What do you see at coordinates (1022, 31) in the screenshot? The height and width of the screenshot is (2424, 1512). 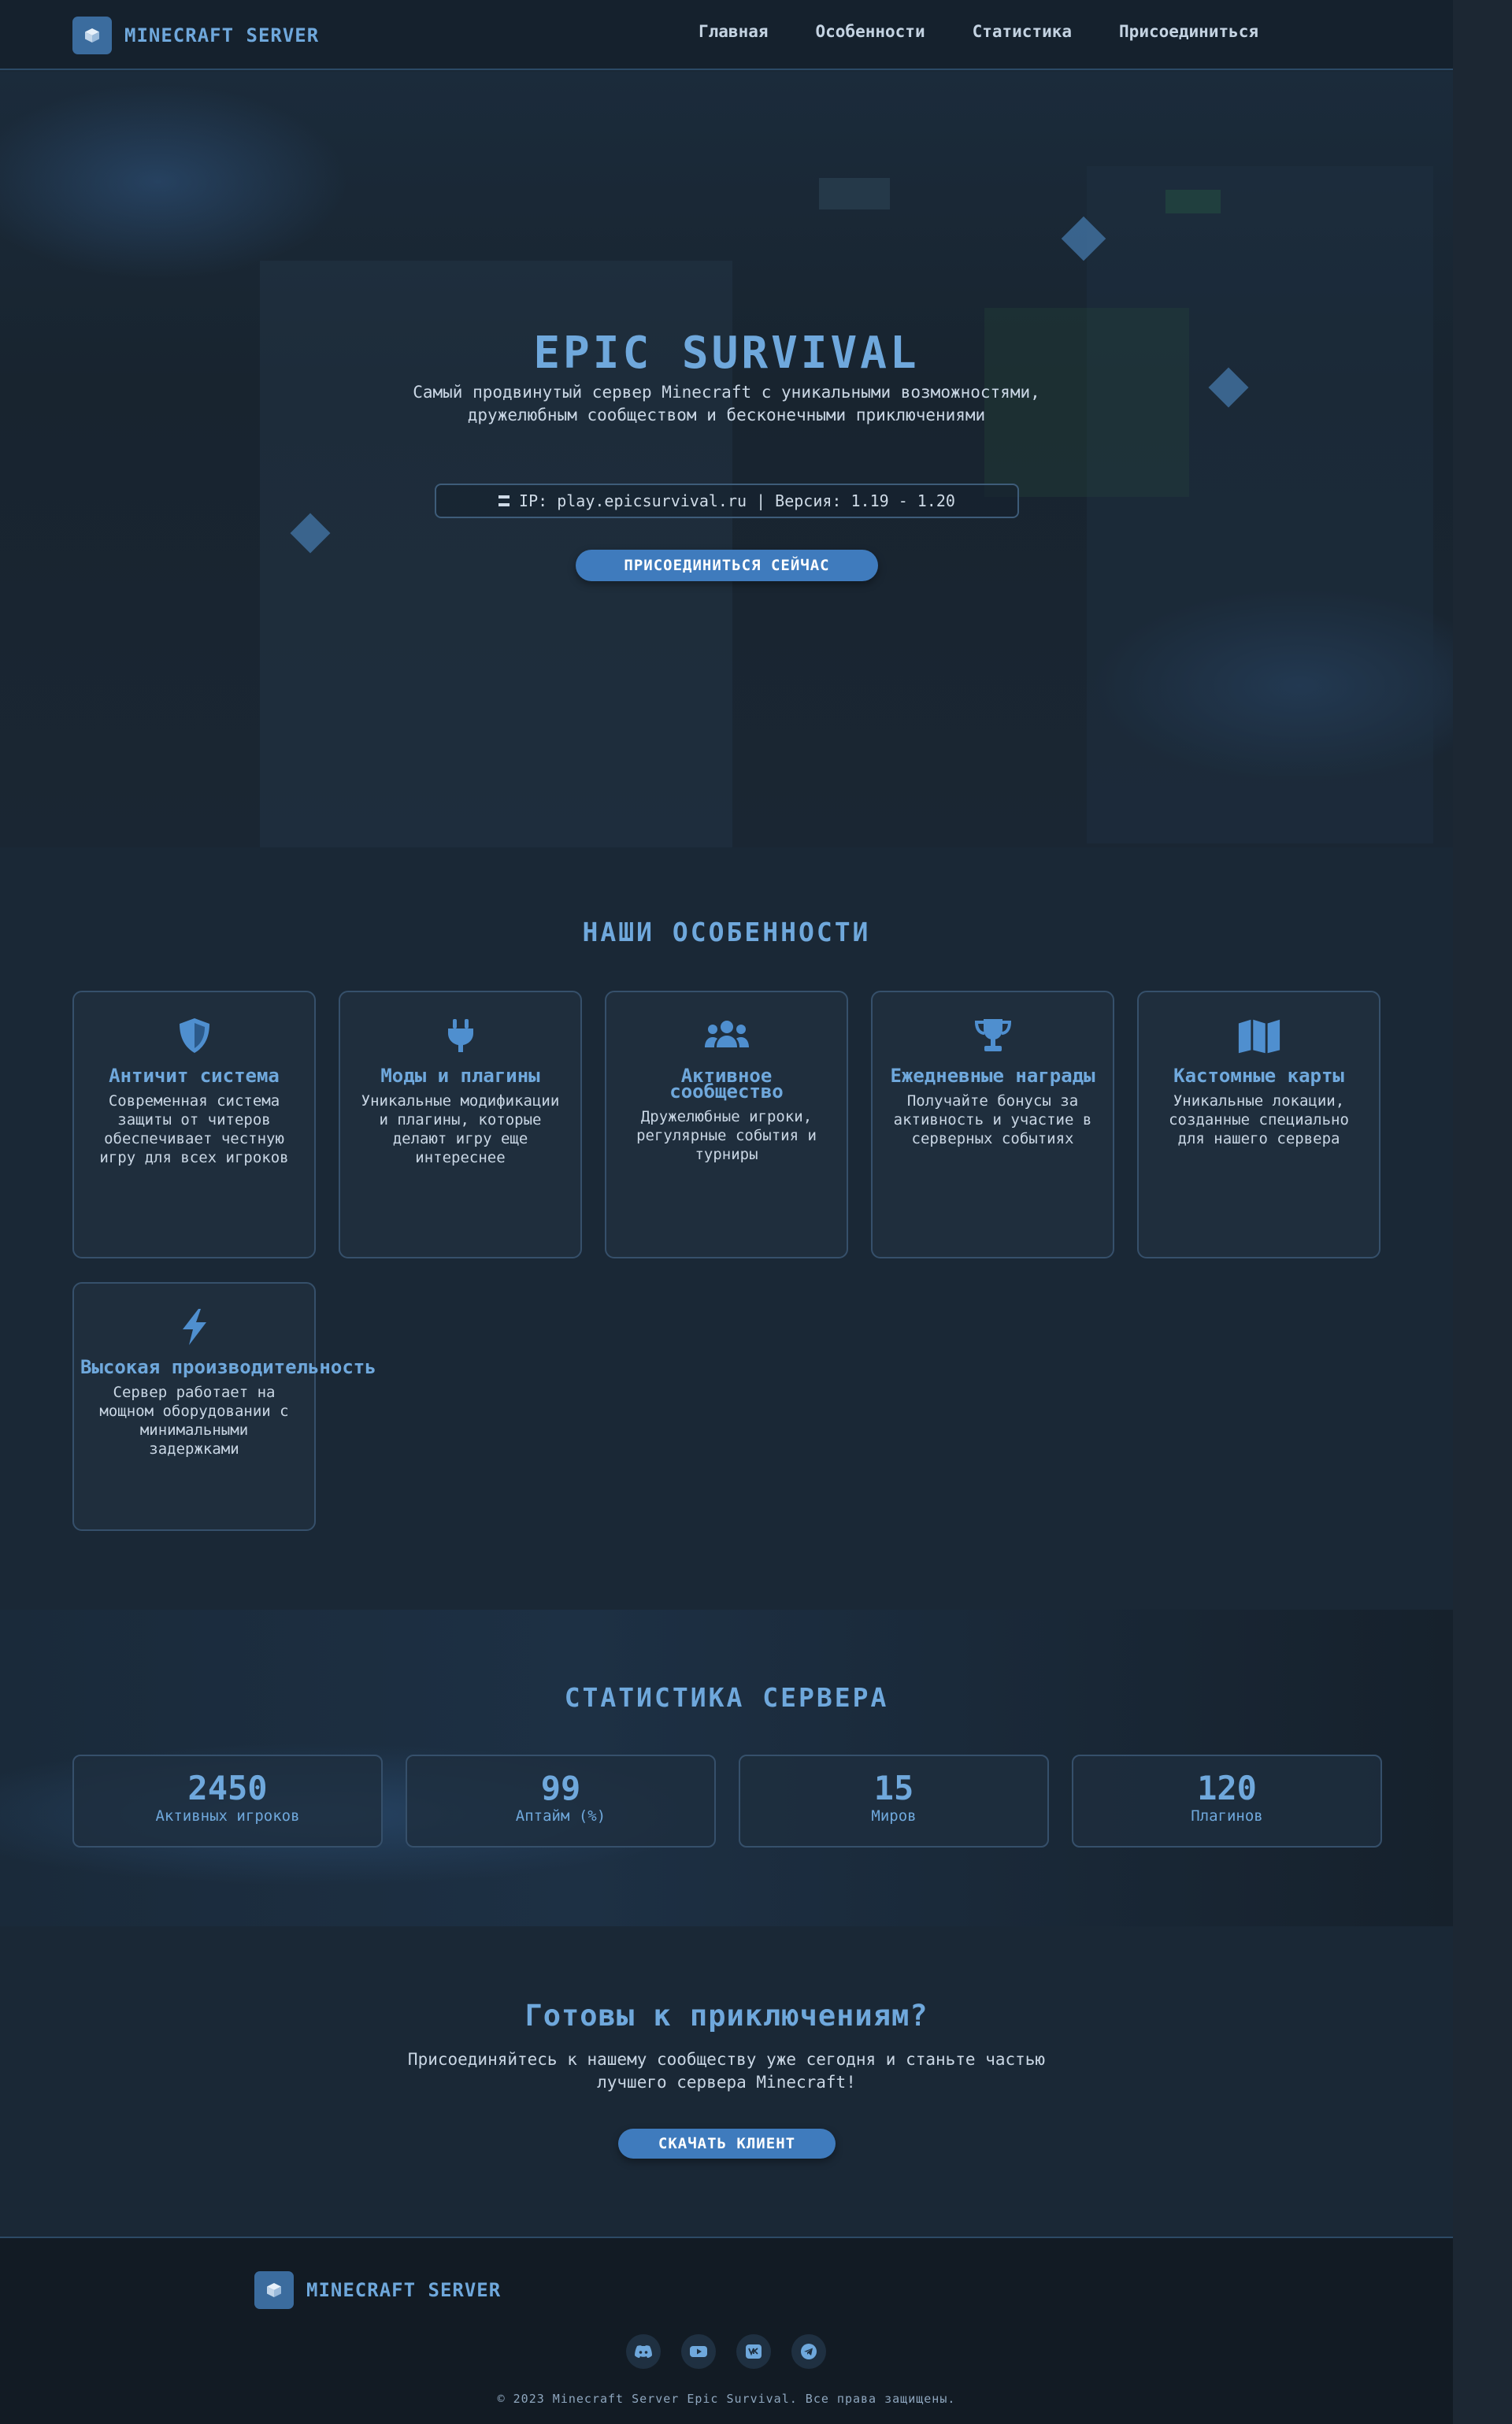 I see `nav-link-stats: Статистика` at bounding box center [1022, 31].